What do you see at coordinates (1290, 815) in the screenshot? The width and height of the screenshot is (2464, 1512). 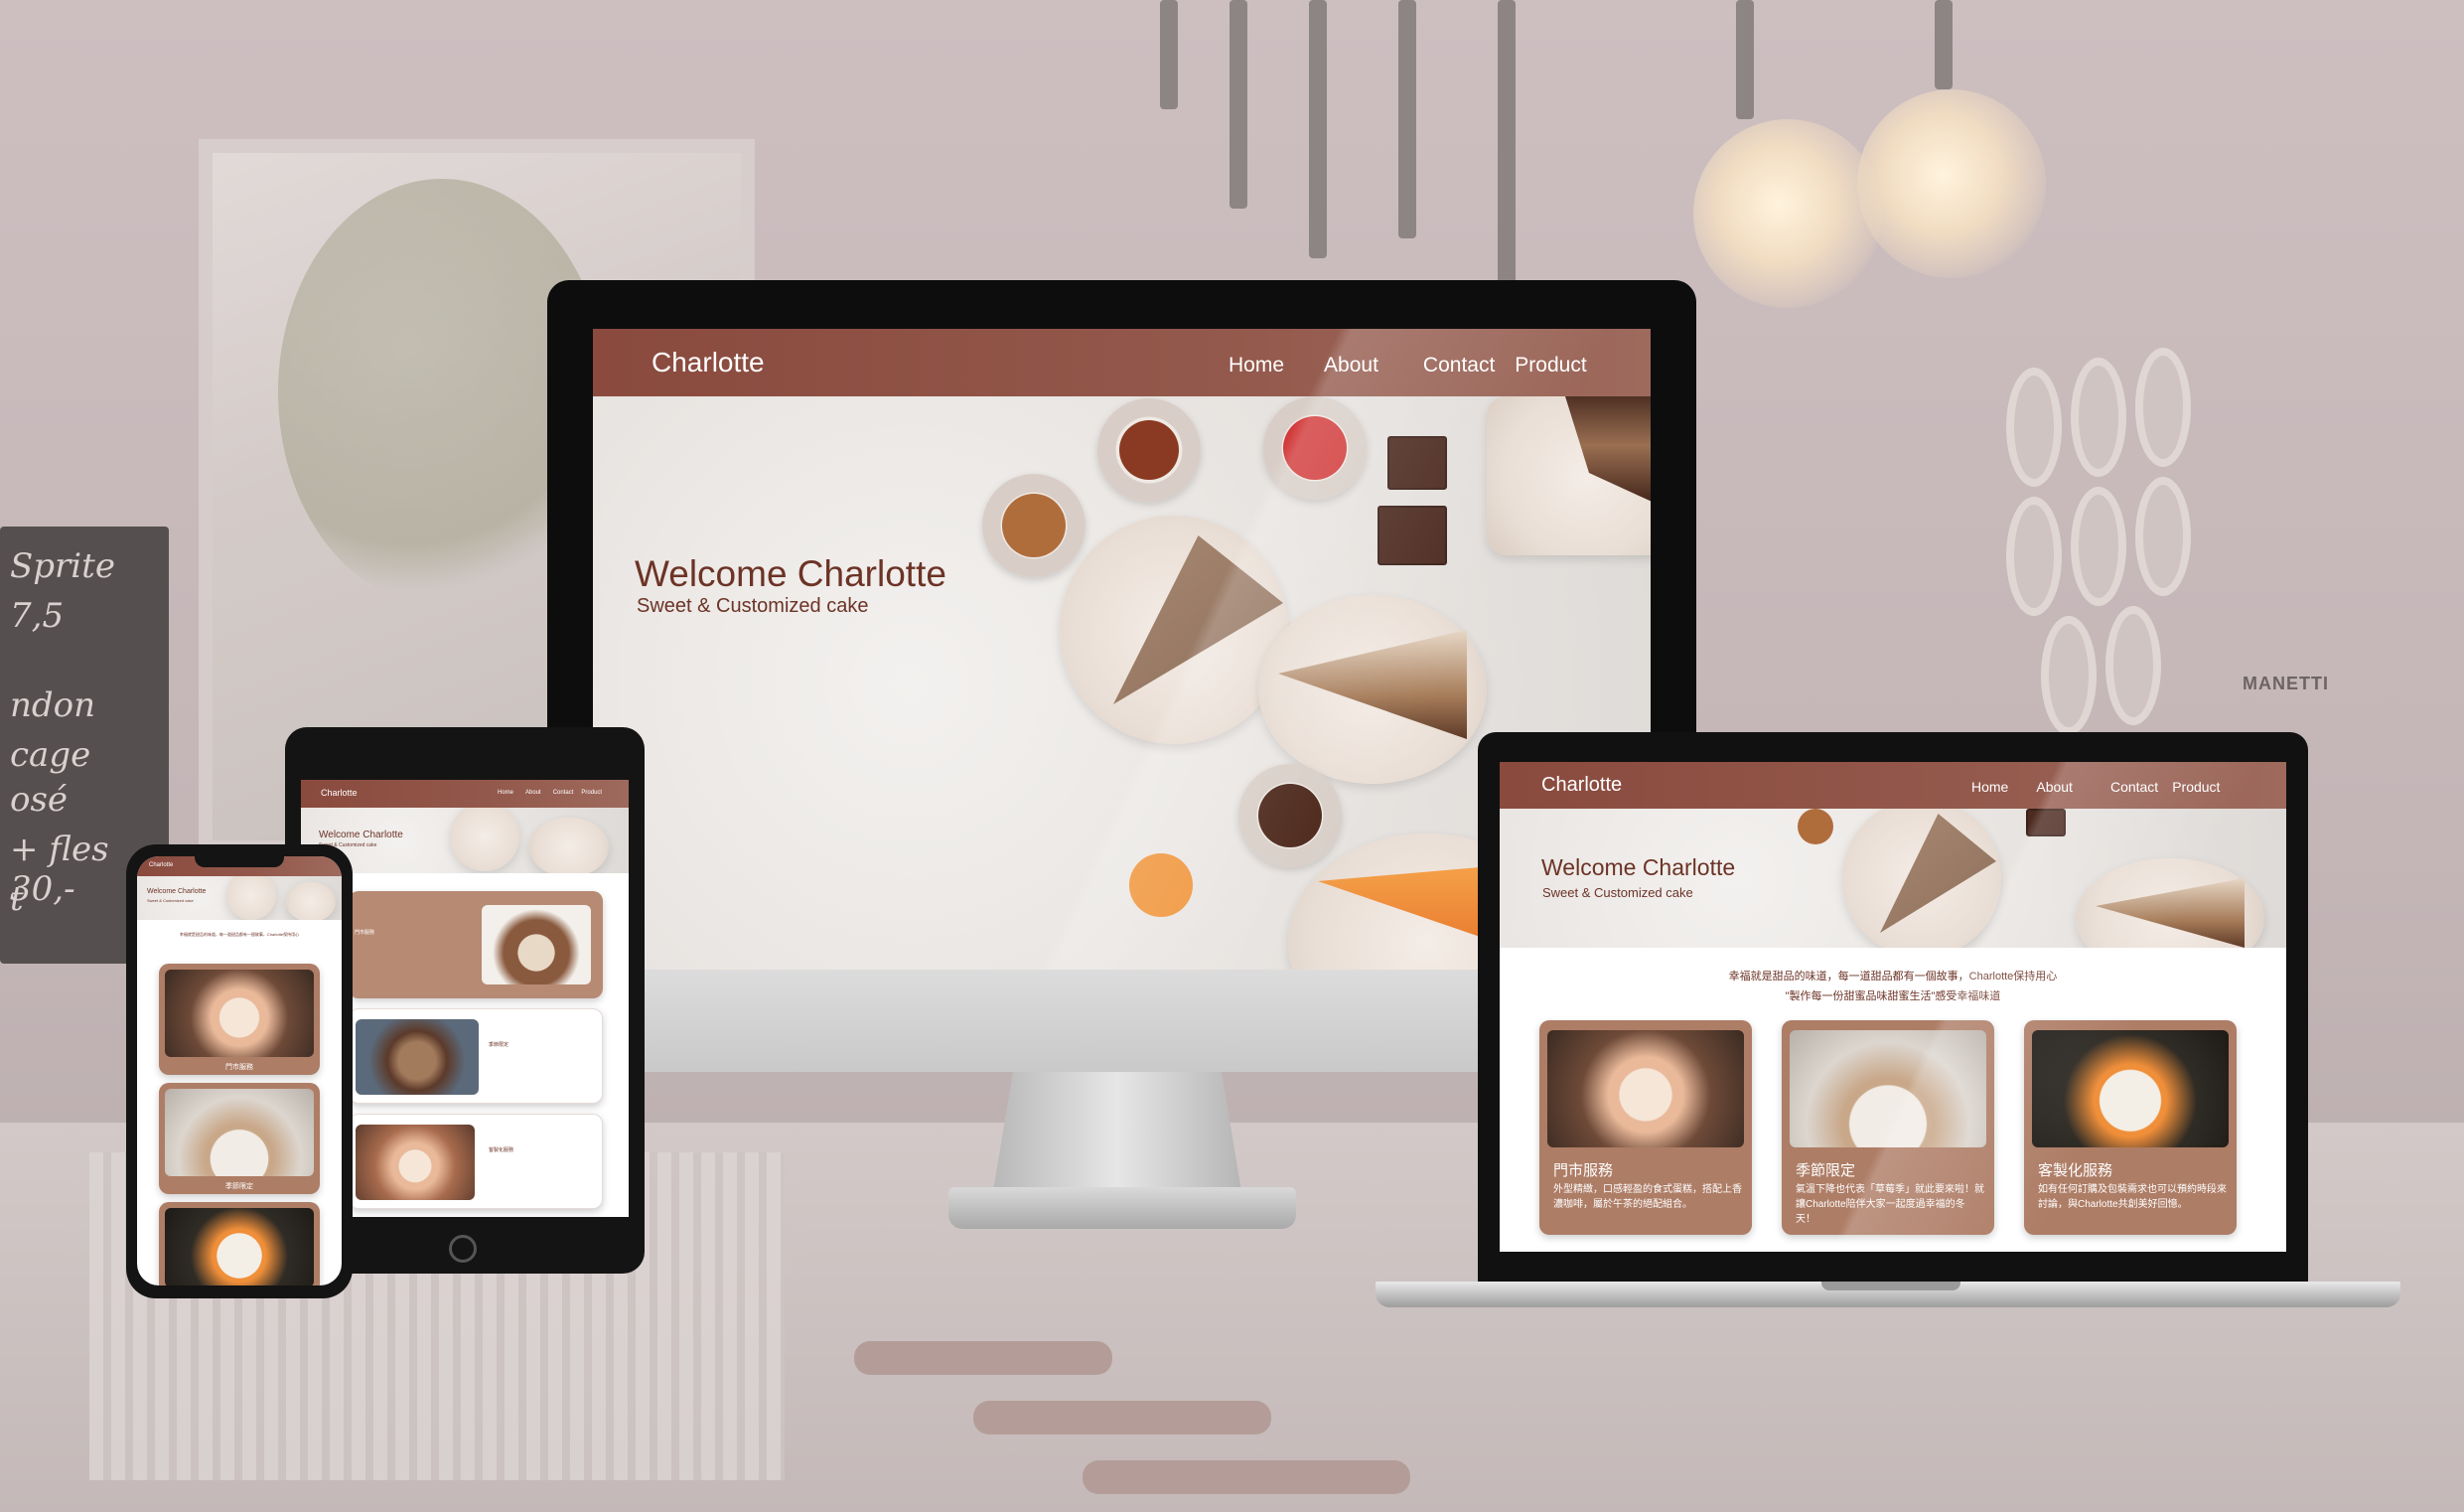 I see `coffee-beans` at bounding box center [1290, 815].